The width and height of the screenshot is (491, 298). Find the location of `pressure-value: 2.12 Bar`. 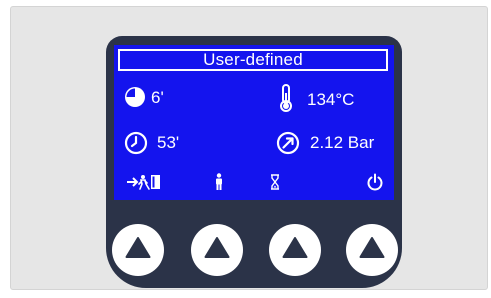

pressure-value: 2.12 Bar is located at coordinates (342, 142).